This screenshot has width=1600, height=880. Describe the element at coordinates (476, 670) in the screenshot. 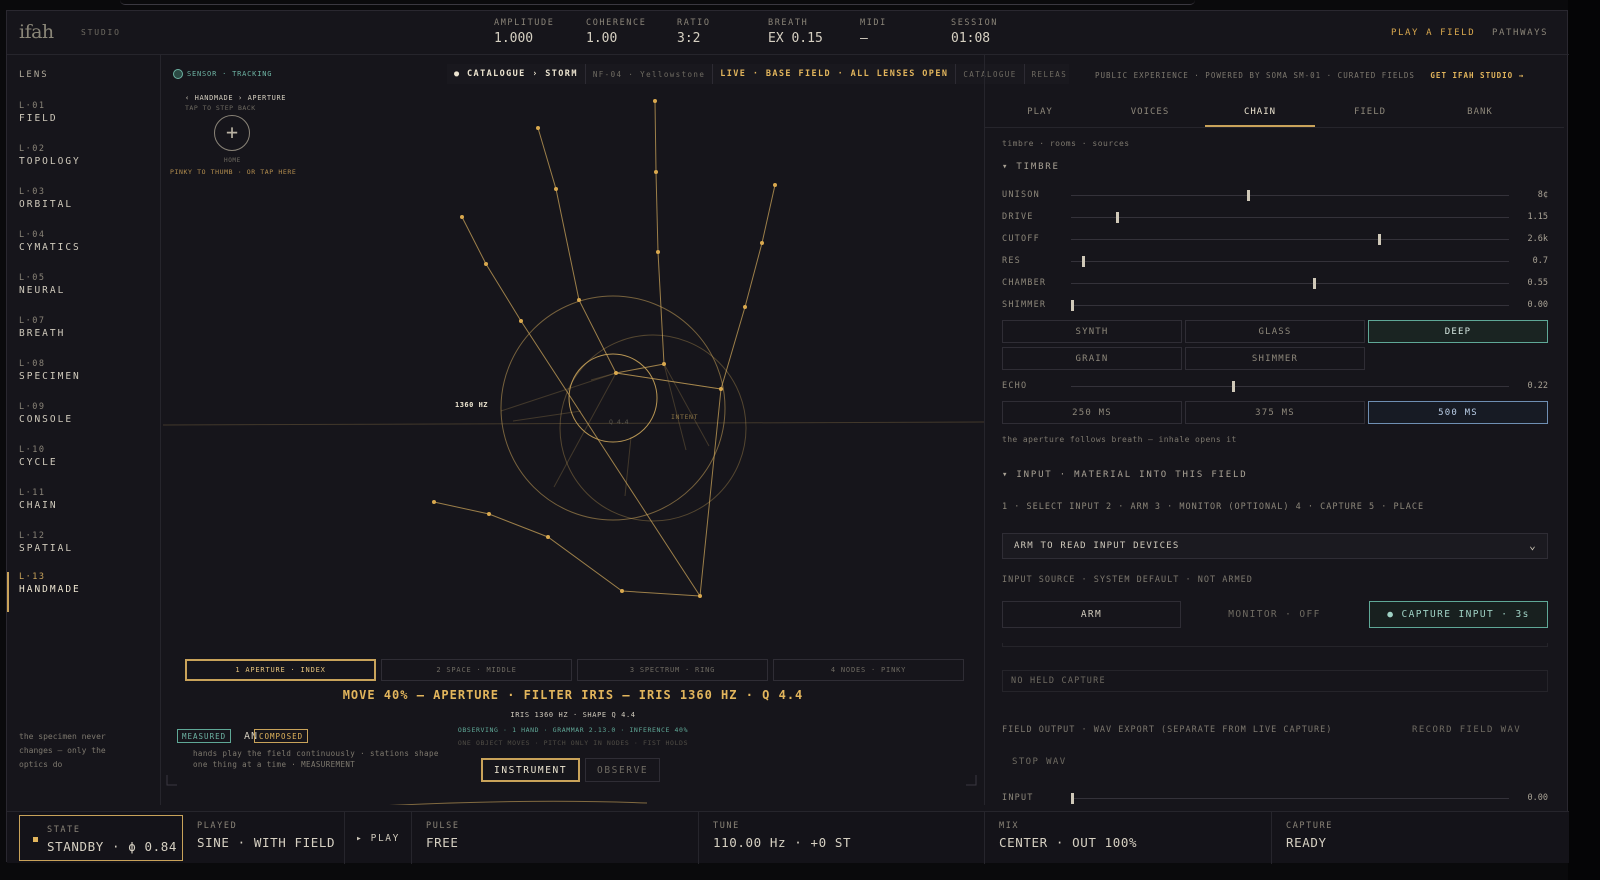

I see `mode-tab-space: 2 SPACE · MIDDLE` at that location.